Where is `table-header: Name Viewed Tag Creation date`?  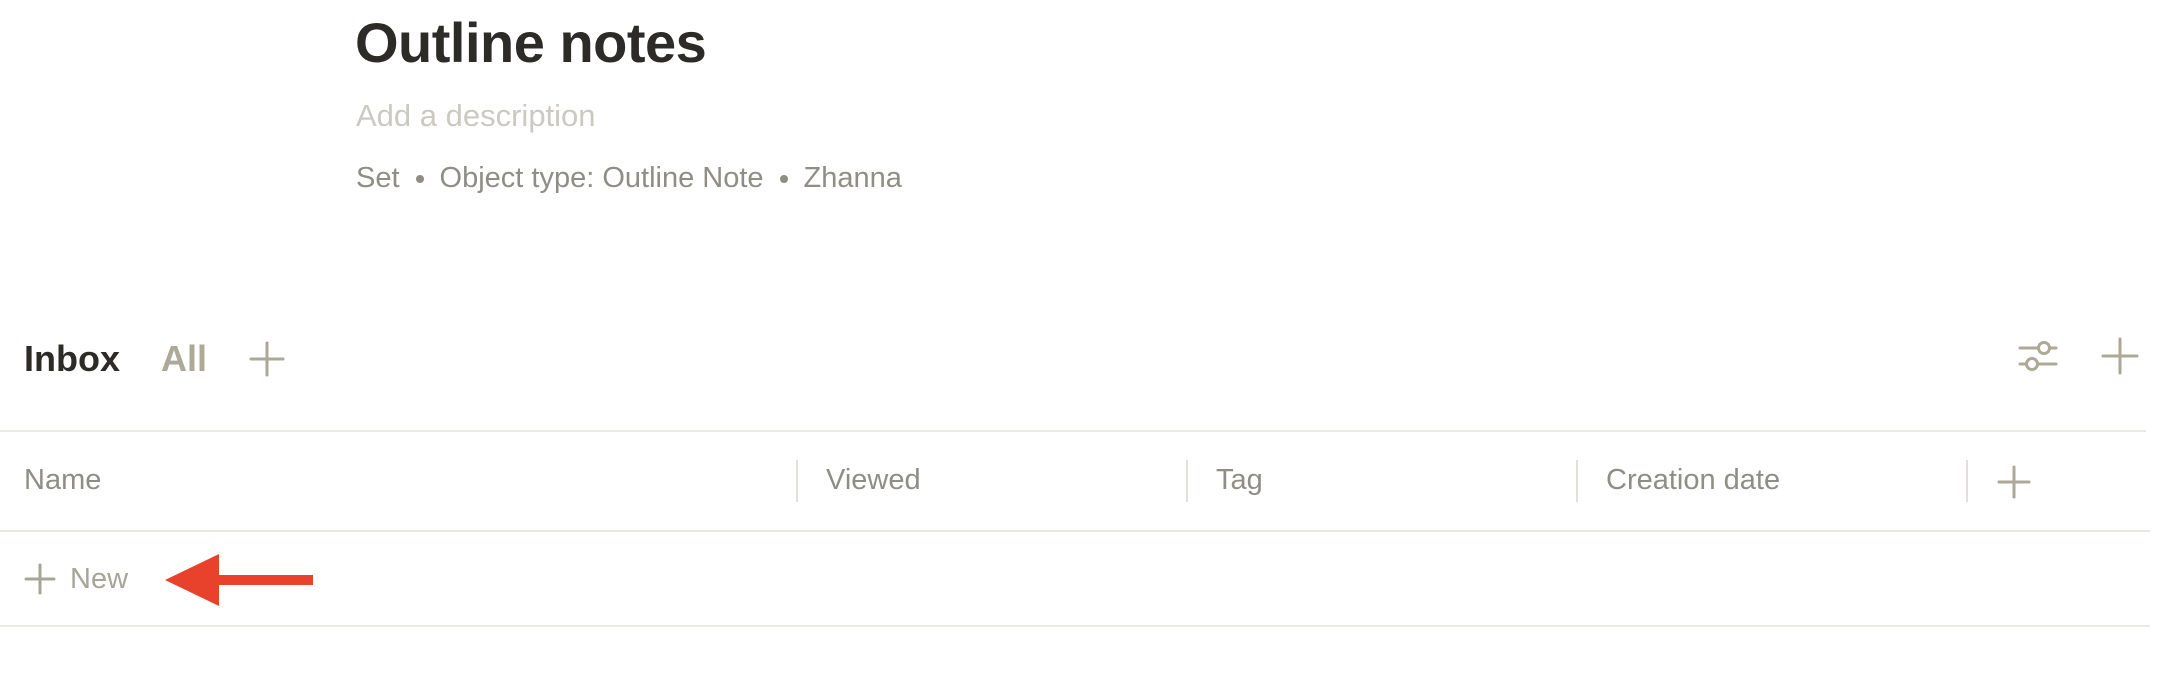
table-header: Name Viewed Tag Creation date is located at coordinates (1073, 480).